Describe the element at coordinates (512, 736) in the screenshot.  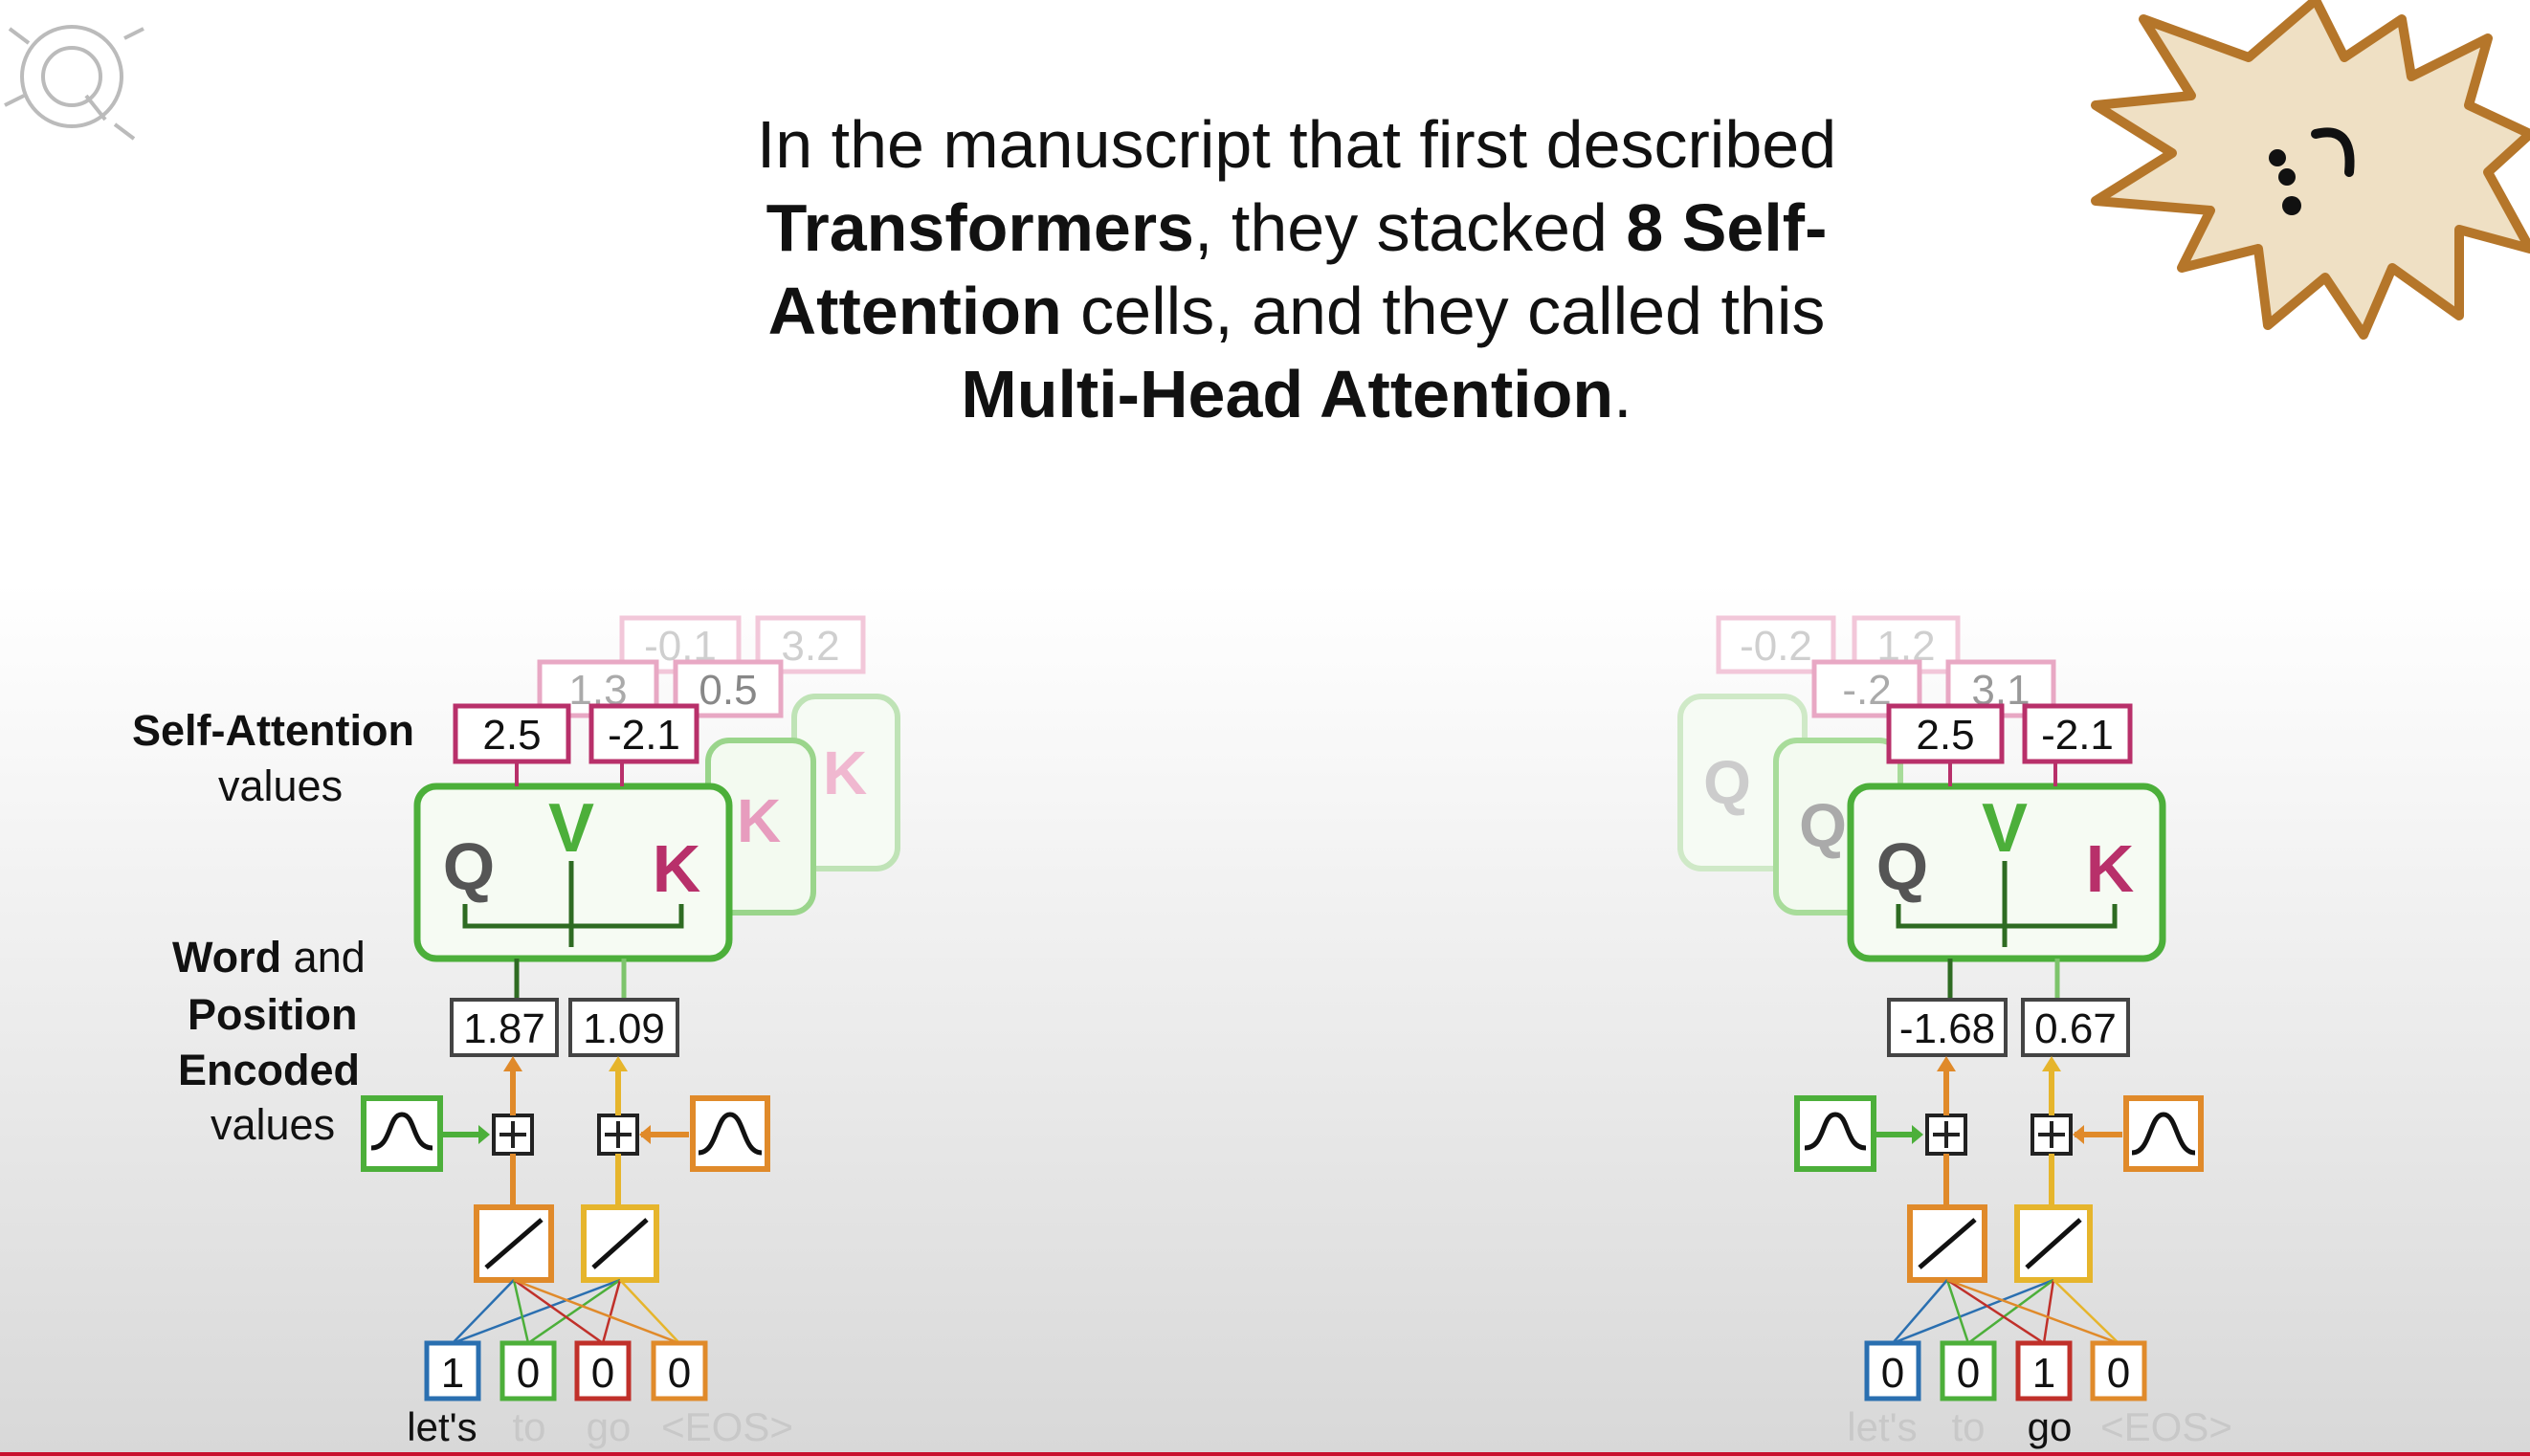
I see `left-attention-value-1: 2.5` at that location.